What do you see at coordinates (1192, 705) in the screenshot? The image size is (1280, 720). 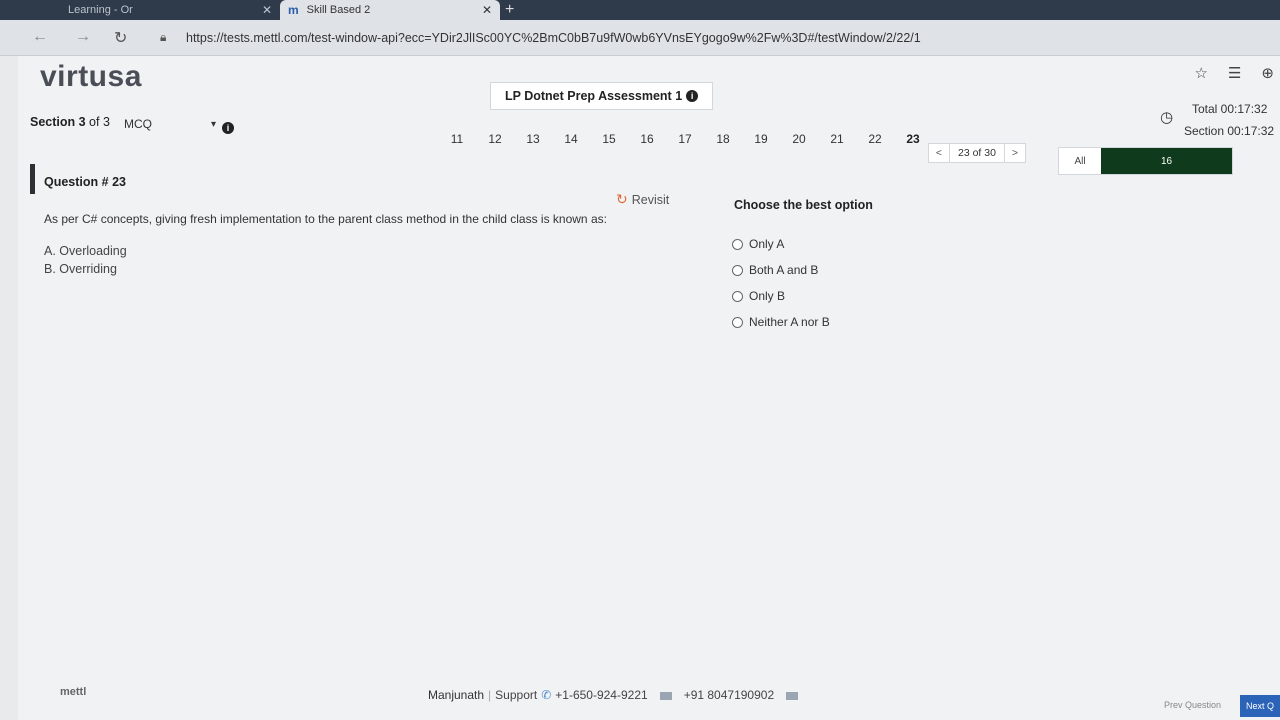 I see `prev-question-button: Prev Question` at bounding box center [1192, 705].